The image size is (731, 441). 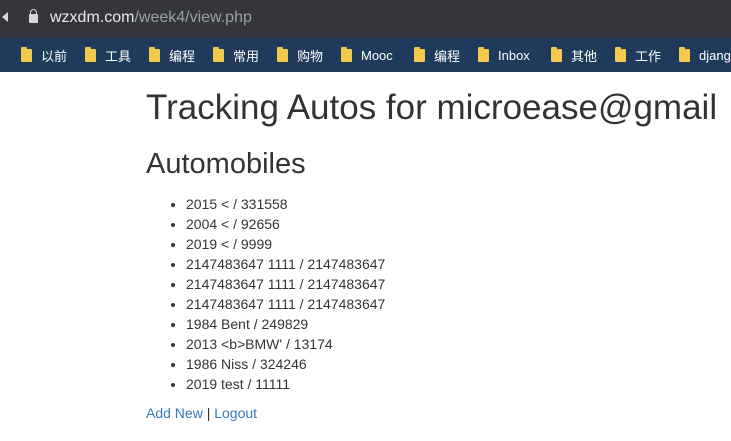 What do you see at coordinates (285, 384) in the screenshot?
I see `list-item: 2019 test / 11111` at bounding box center [285, 384].